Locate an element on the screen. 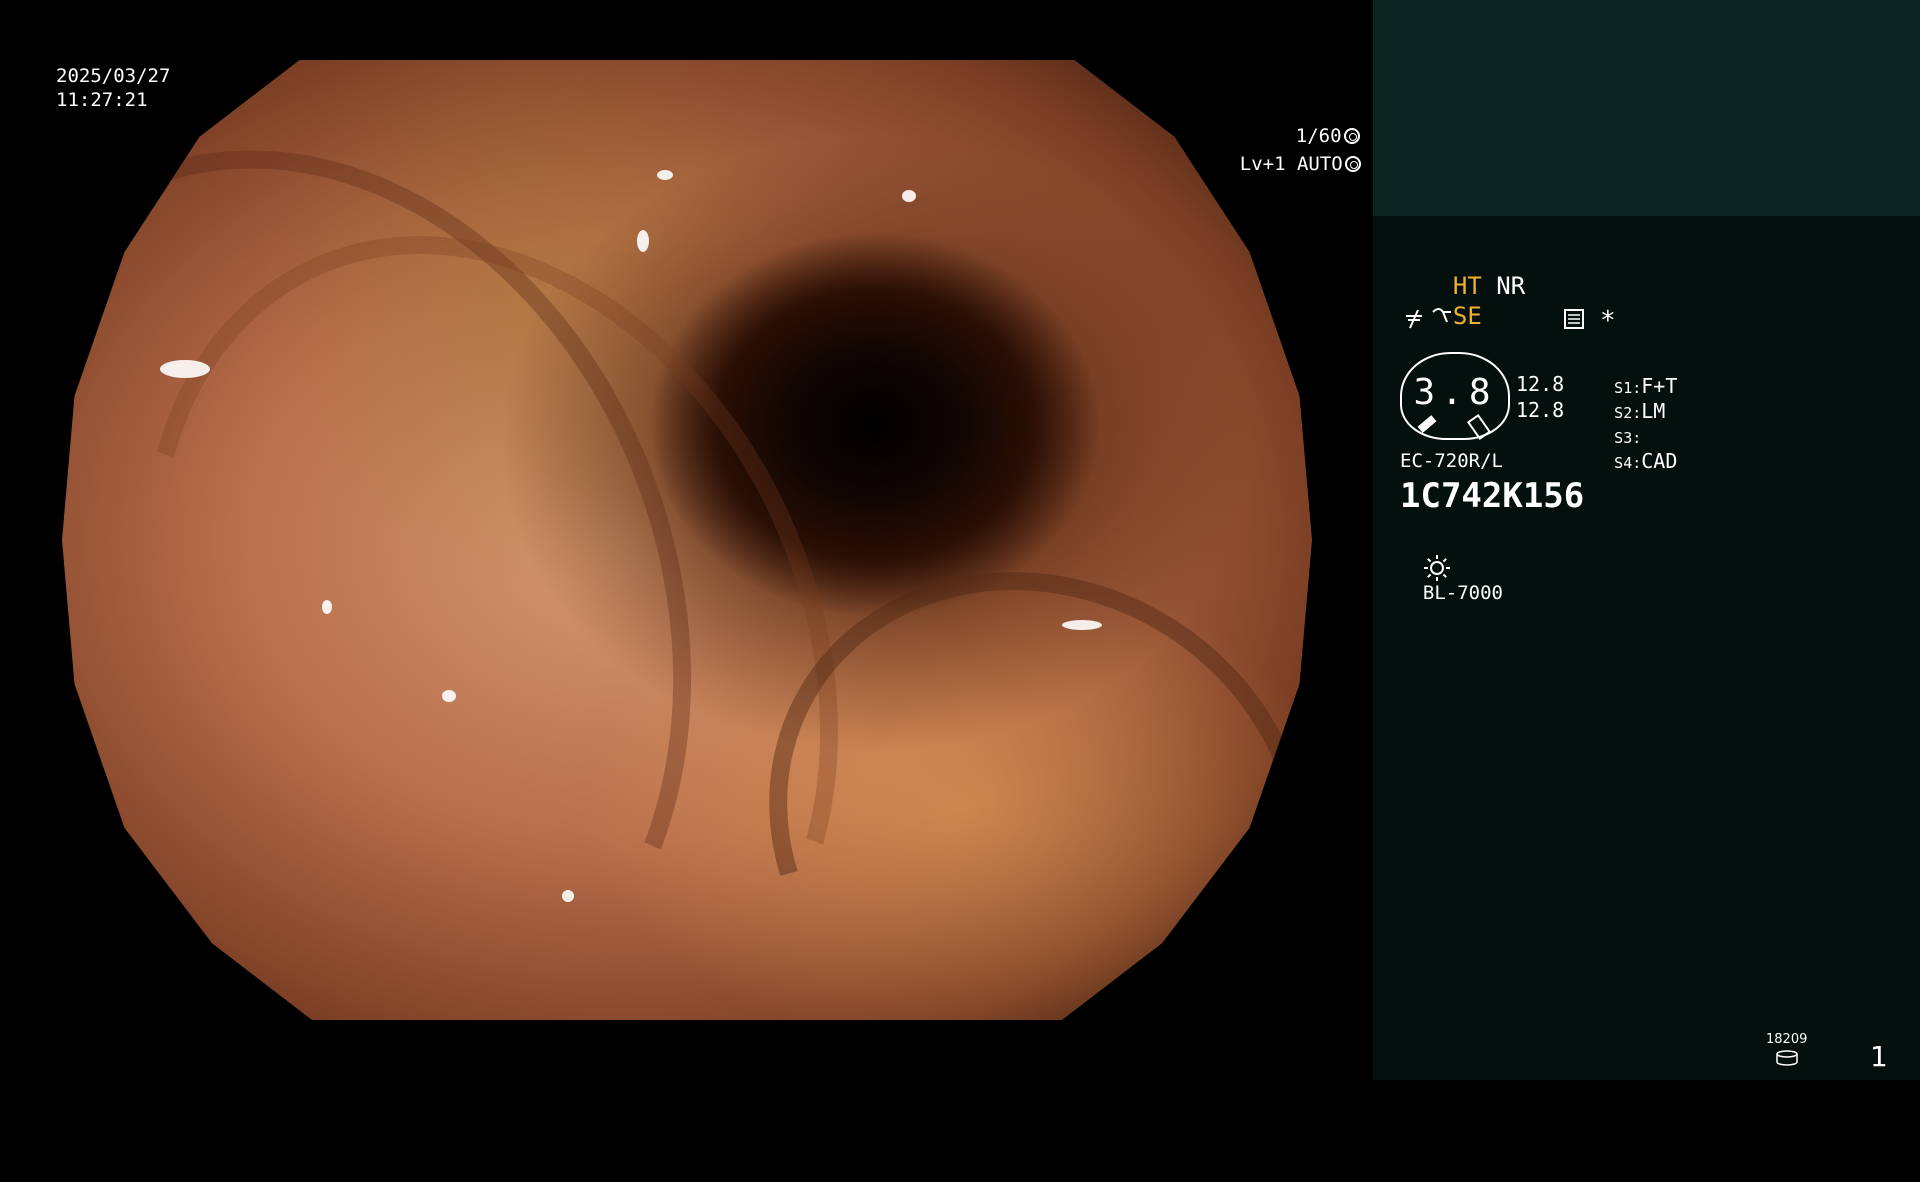 The width and height of the screenshot is (1920, 1182). slash-icon is located at coordinates (1414, 318).